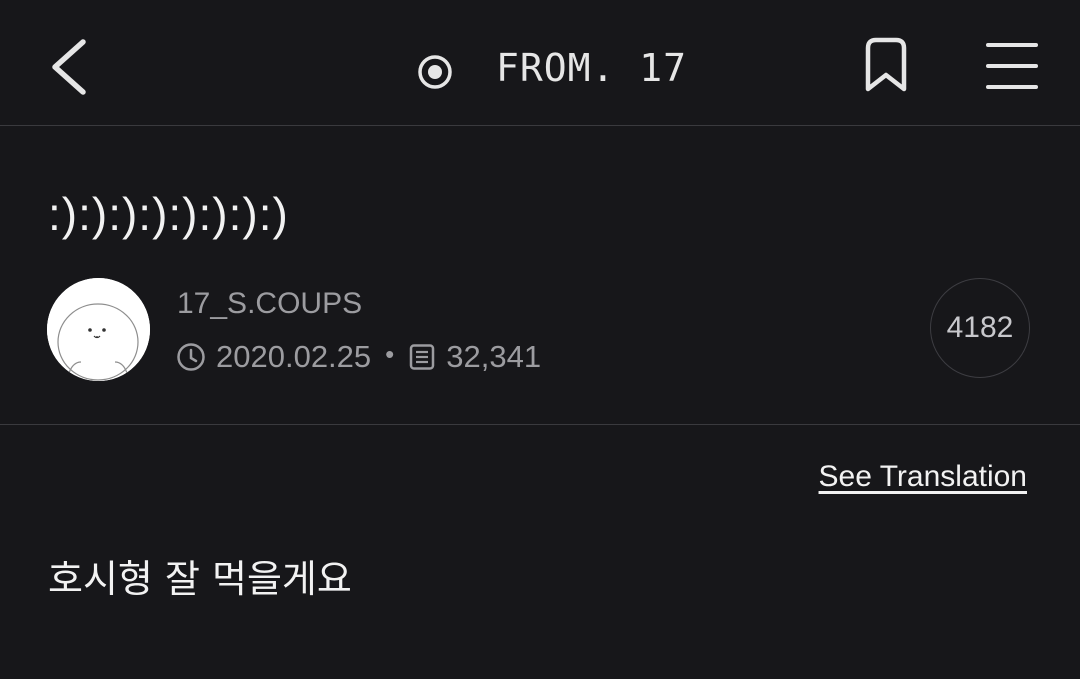 The image size is (1080, 679). Describe the element at coordinates (980, 328) in the screenshot. I see `comment-count-badge: 4182` at that location.